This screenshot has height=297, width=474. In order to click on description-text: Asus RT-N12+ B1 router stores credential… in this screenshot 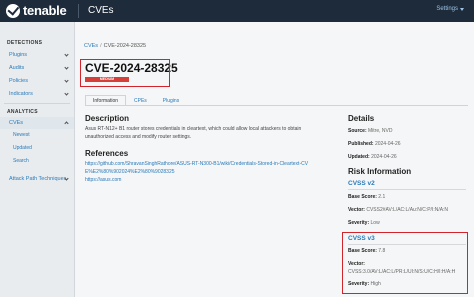, I will do `click(193, 133)`.